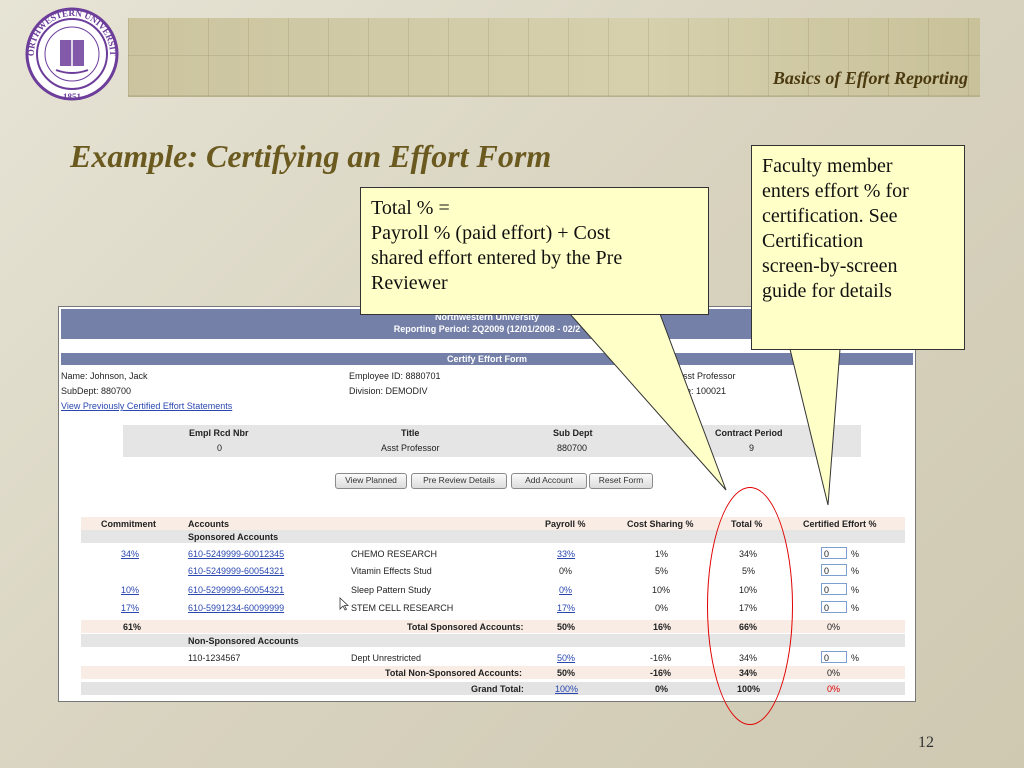 Image resolution: width=1024 pixels, height=768 pixels. I want to click on employee-division: Division: DEMODIV, so click(388, 391).